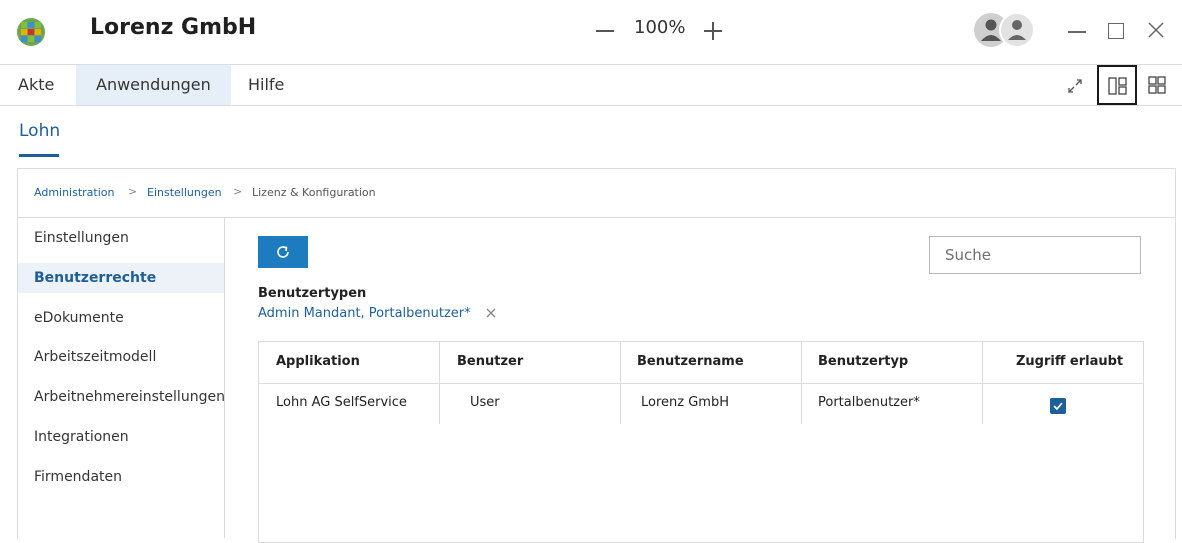 This screenshot has height=543, width=1182. I want to click on split-layout-icon, so click(1117, 86).